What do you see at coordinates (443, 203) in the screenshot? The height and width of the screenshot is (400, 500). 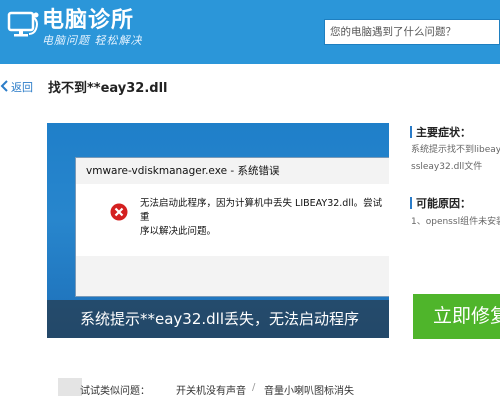 I see `cause-heading: 可能原因：` at bounding box center [443, 203].